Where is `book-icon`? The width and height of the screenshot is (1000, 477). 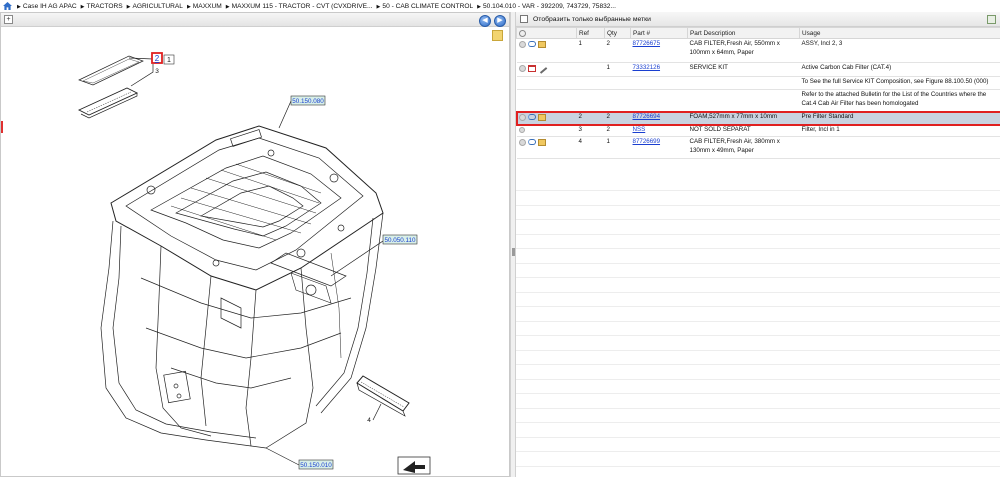
book-icon is located at coordinates (531, 68).